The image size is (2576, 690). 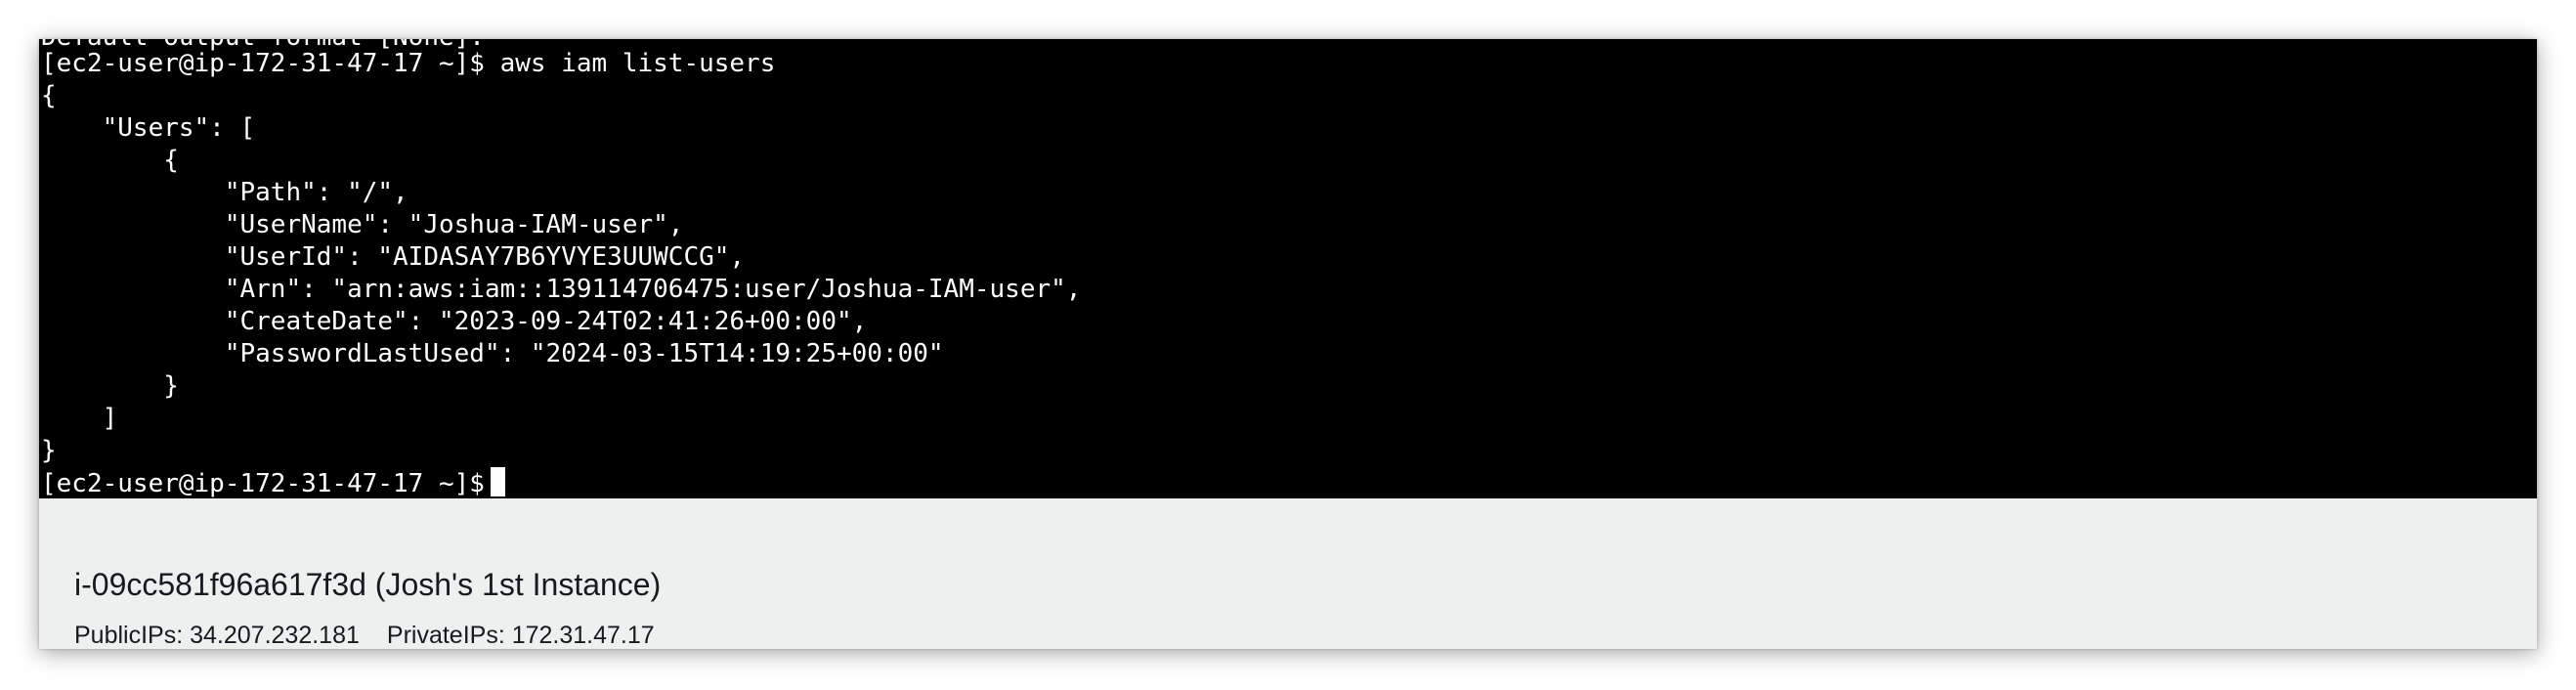 What do you see at coordinates (263, 483) in the screenshot?
I see `terminal-prompt: [ec2-user@ip-172-31-47-17 ~]$` at bounding box center [263, 483].